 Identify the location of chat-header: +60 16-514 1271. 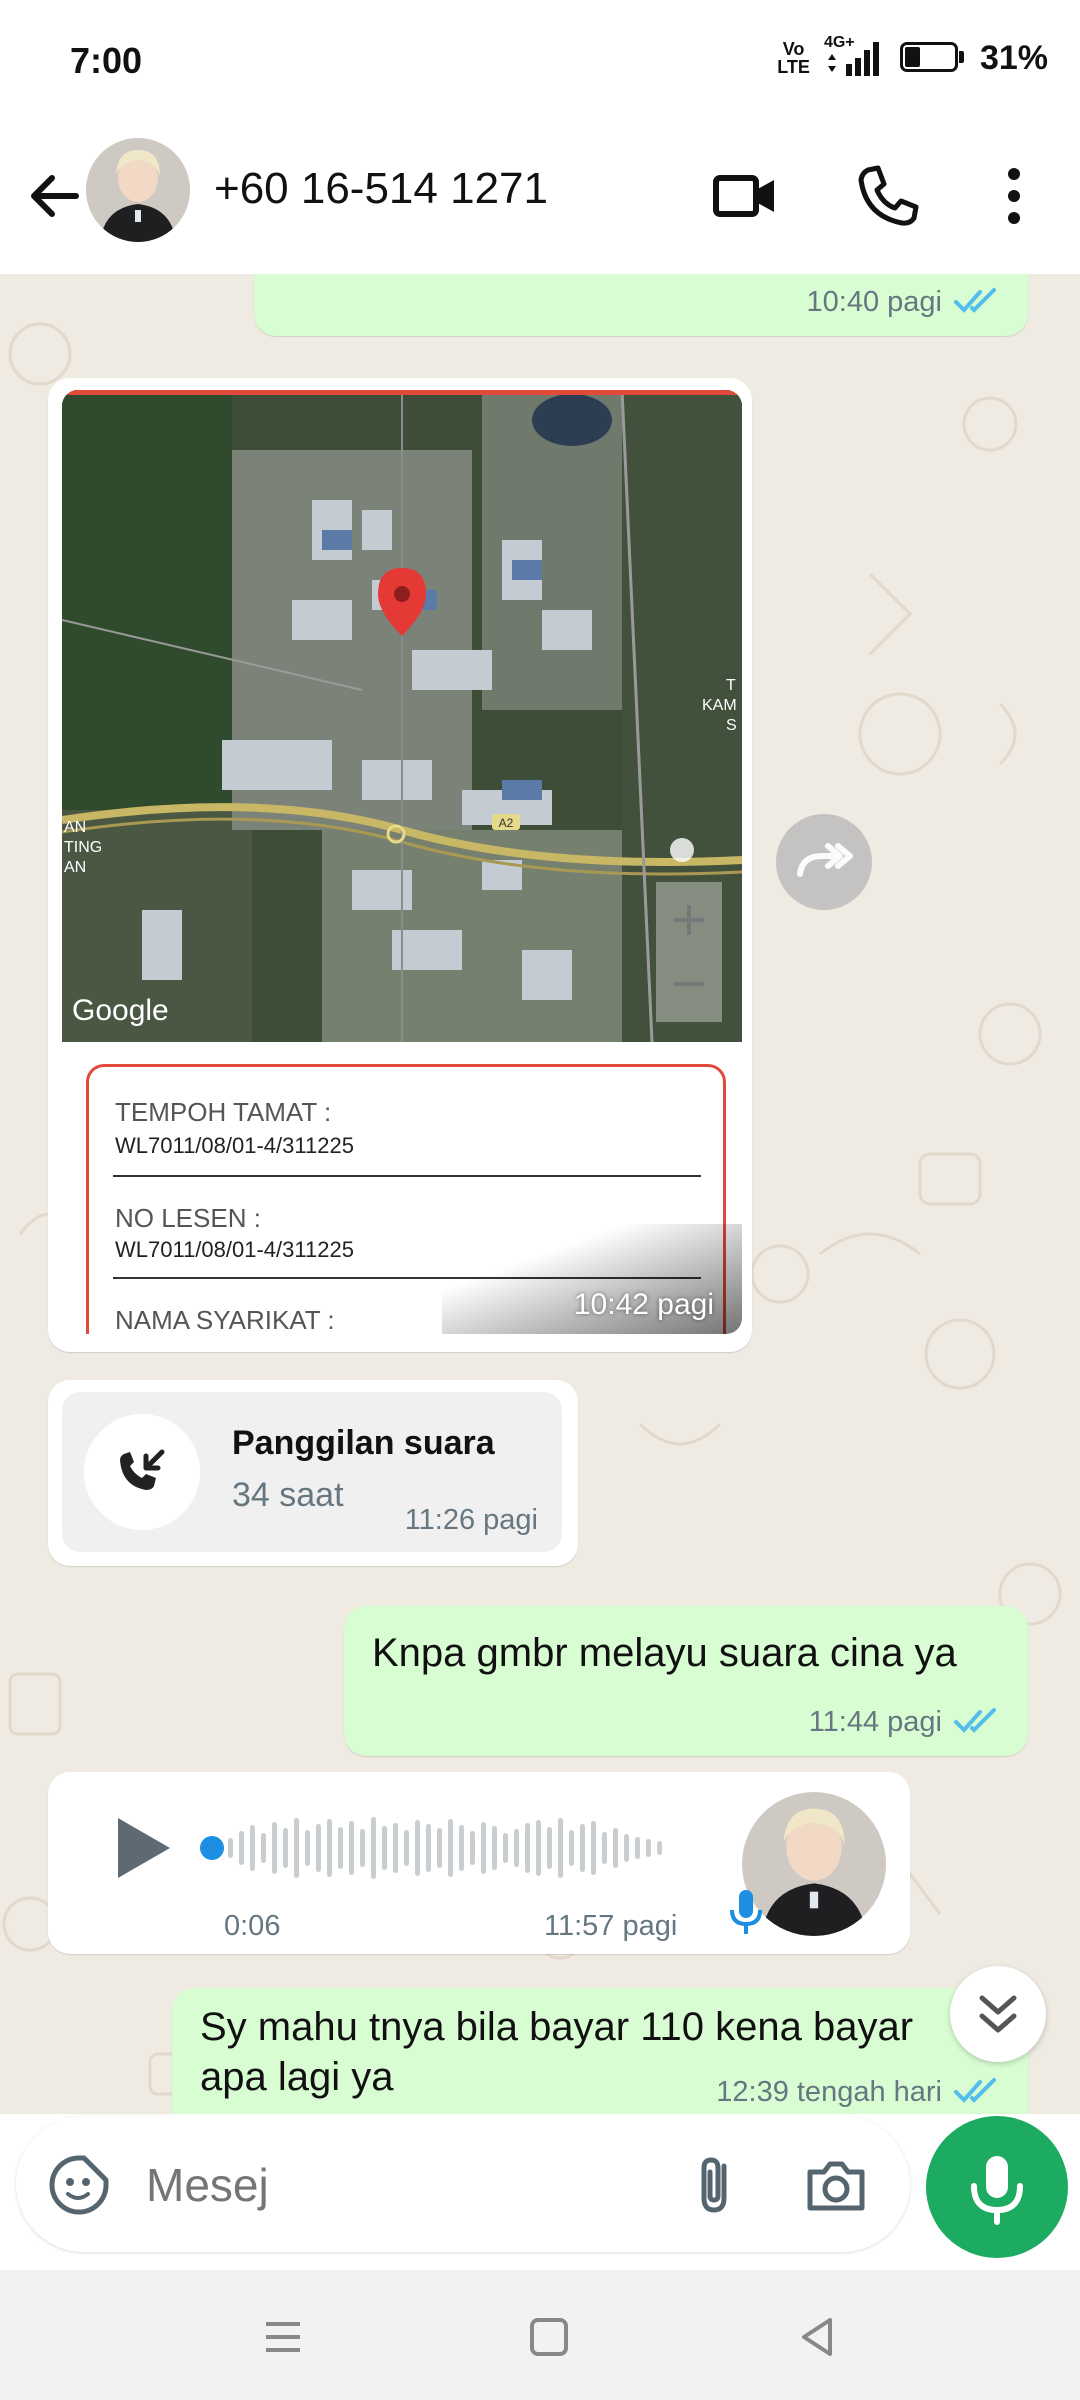
(540, 200).